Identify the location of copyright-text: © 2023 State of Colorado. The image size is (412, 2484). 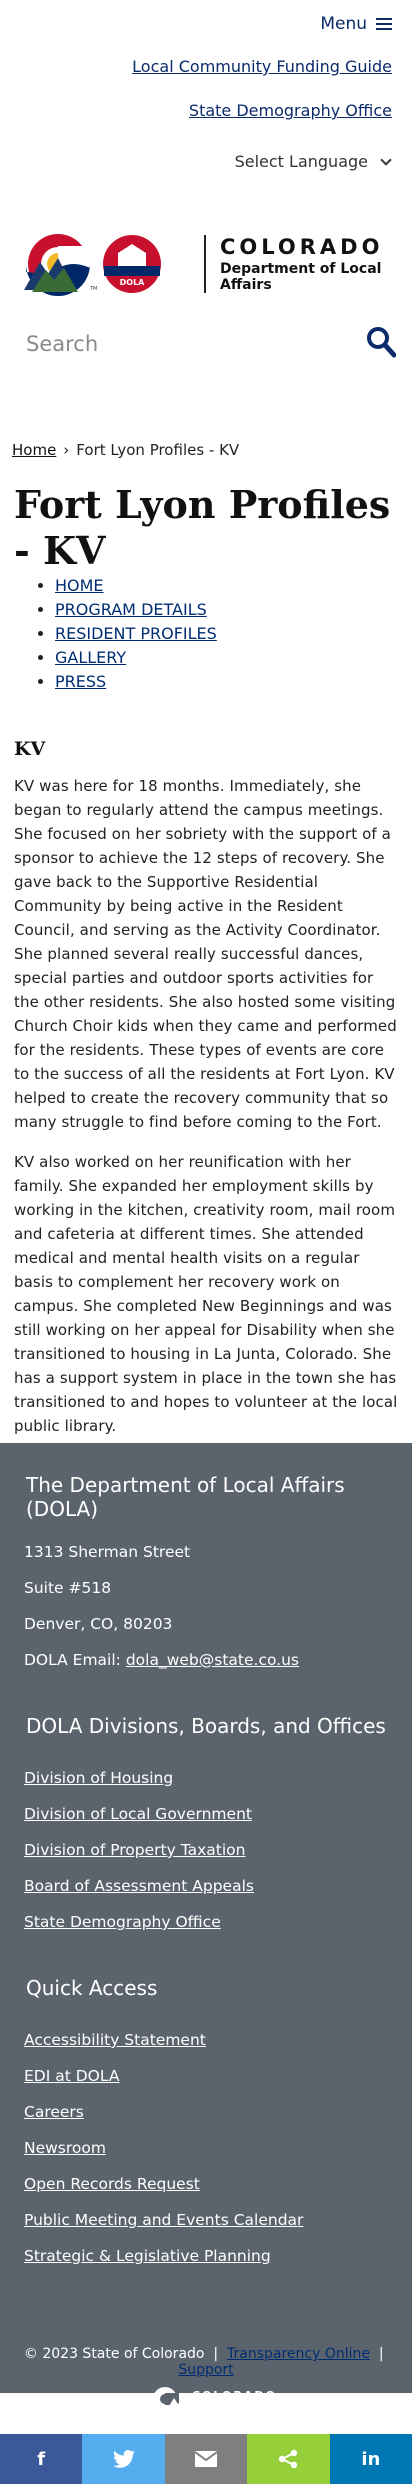
(114, 2354).